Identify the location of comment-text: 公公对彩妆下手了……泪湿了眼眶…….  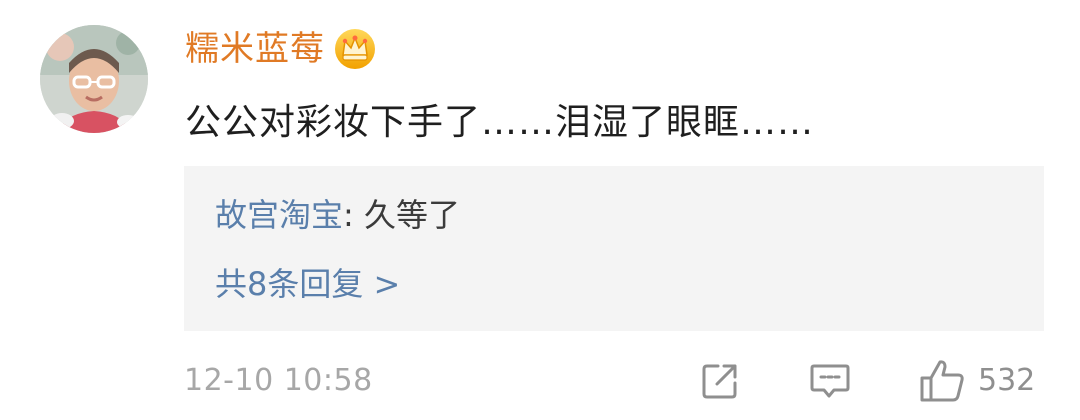
(500, 122).